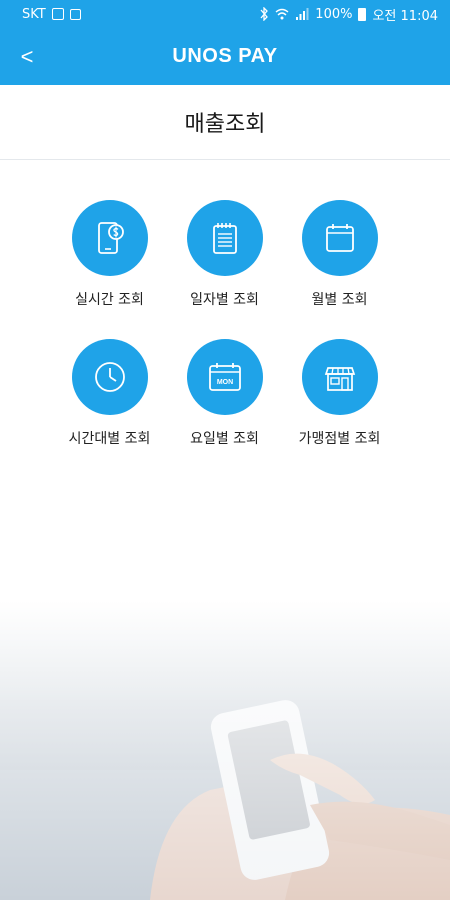 This screenshot has width=450, height=900. I want to click on storefront-icon, so click(339, 379).